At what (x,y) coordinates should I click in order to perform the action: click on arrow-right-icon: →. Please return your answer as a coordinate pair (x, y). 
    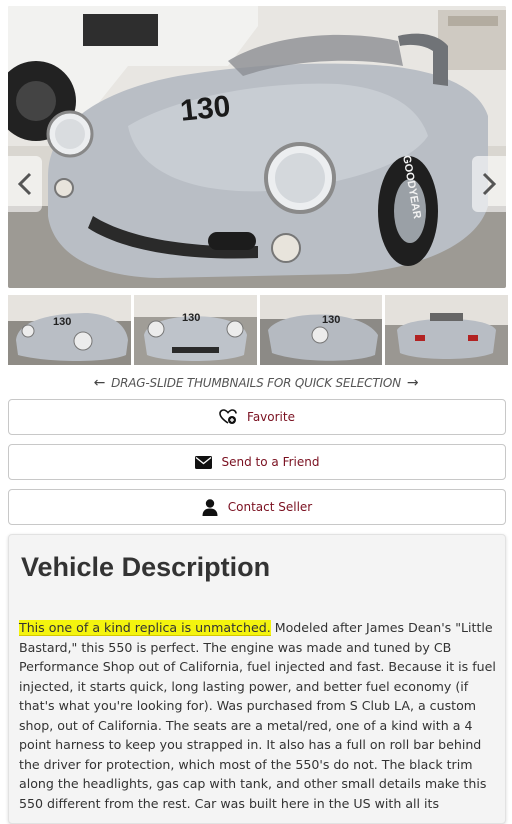
    Looking at the image, I should click on (412, 383).